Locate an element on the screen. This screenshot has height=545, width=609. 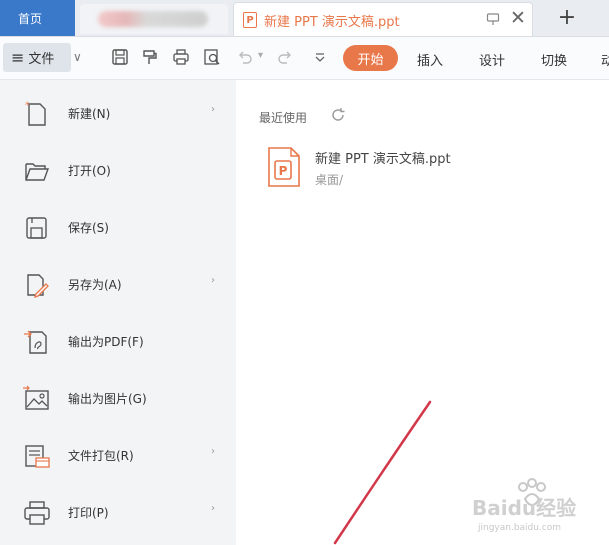
menu-item-label: 文件打包(R) is located at coordinates (101, 456).